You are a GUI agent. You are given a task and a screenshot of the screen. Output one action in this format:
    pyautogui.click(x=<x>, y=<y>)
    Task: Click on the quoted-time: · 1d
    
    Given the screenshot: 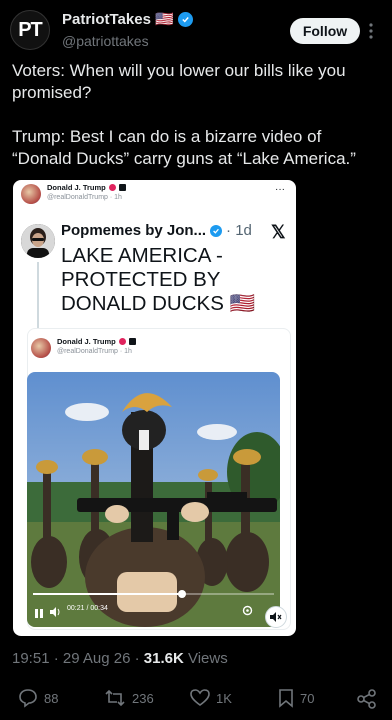 What is the action you would take?
    pyautogui.click(x=239, y=230)
    